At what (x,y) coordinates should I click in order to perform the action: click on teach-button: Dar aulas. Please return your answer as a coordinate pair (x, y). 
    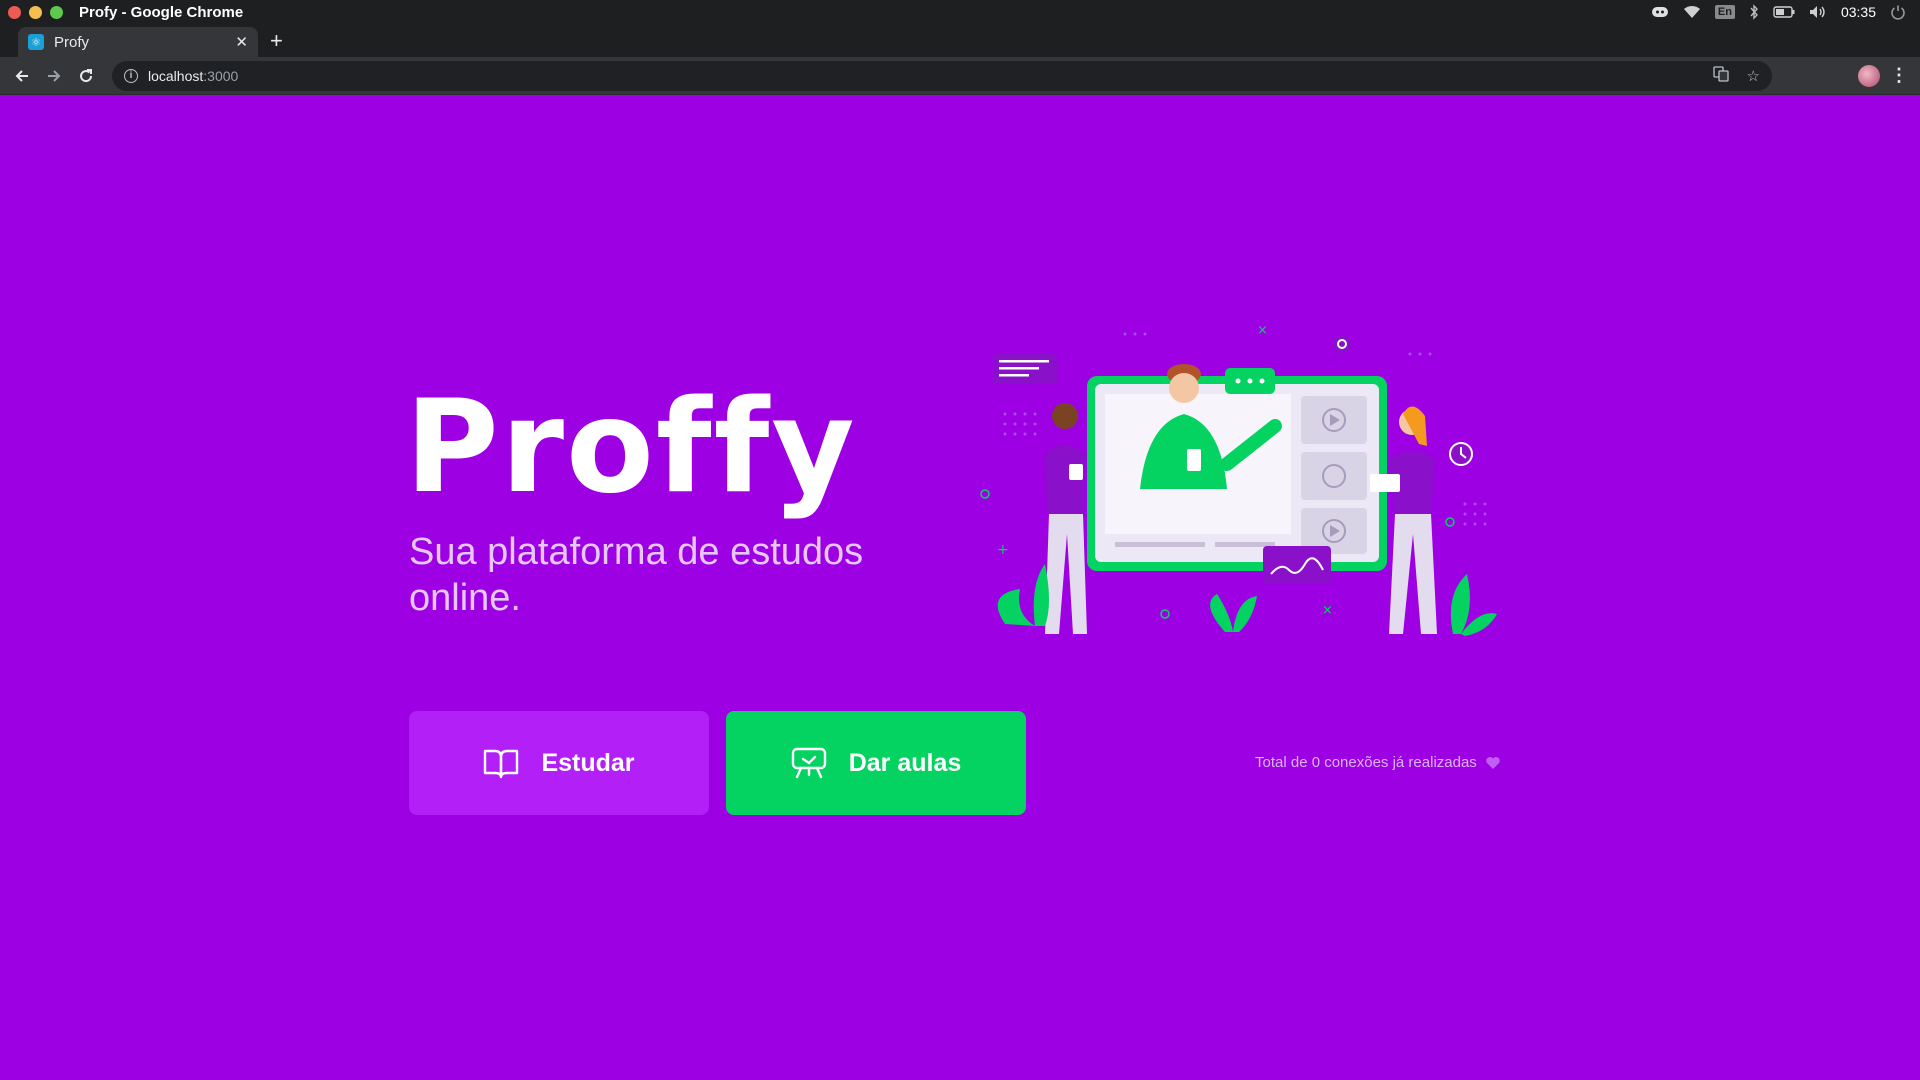
    Looking at the image, I should click on (876, 763).